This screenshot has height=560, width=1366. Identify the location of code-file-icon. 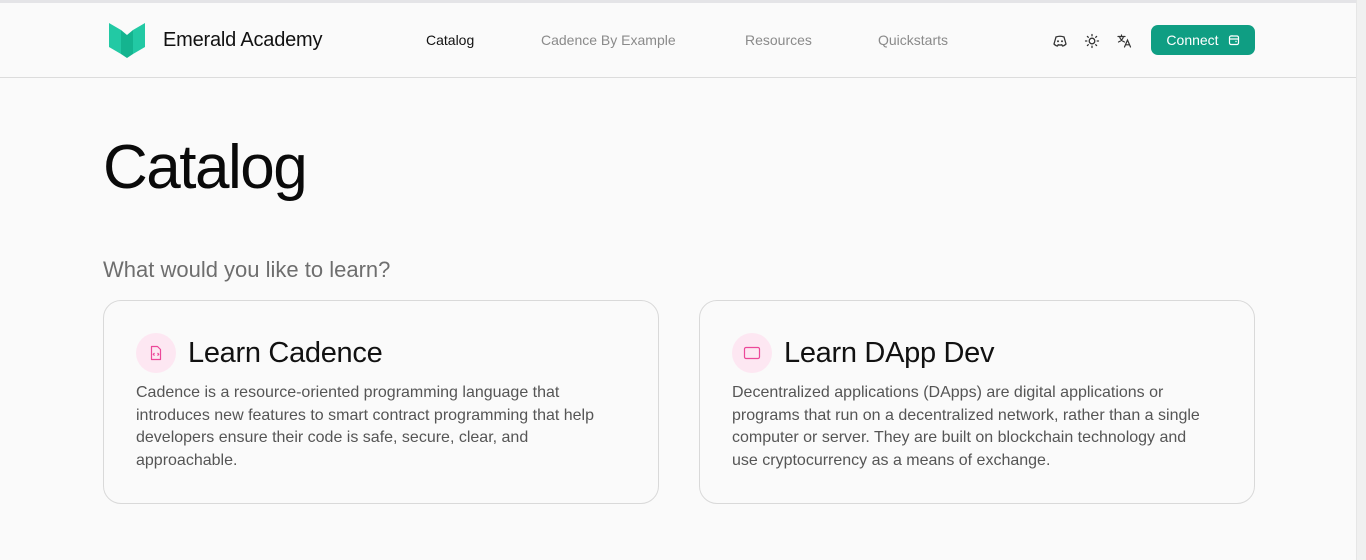
(156, 353).